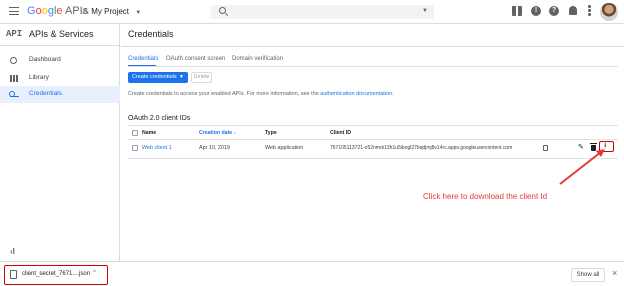 Image resolution: width=624 pixels, height=286 pixels. I want to click on sidebar-header: API APIs & Services, so click(60, 35).